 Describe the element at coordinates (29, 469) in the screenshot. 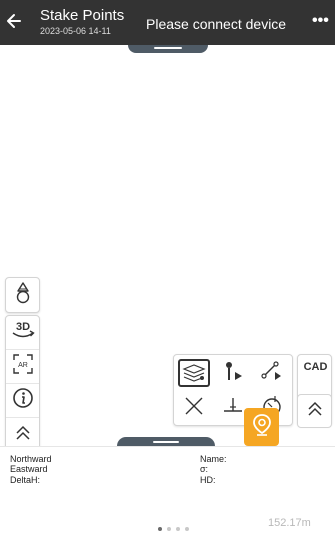

I see `eastward-label: Eastward` at that location.